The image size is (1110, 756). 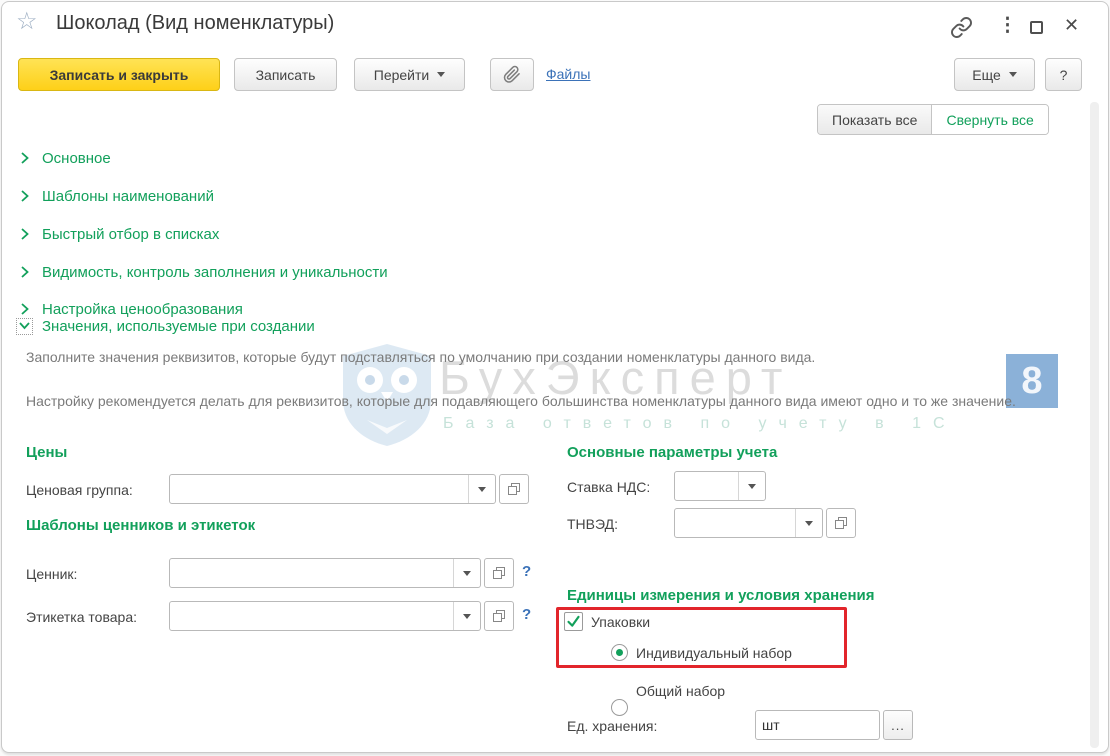 What do you see at coordinates (619, 707) in the screenshot?
I see `common-set-radio` at bounding box center [619, 707].